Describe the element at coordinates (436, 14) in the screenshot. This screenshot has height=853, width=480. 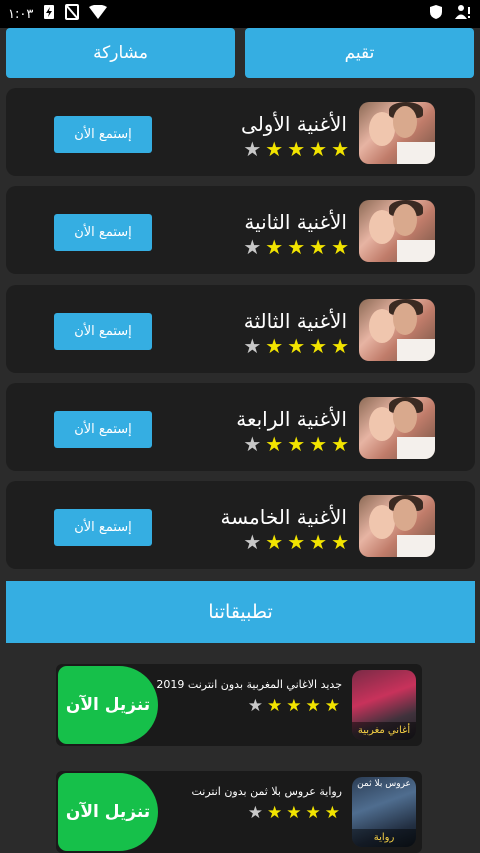
I see `shield-icon` at that location.